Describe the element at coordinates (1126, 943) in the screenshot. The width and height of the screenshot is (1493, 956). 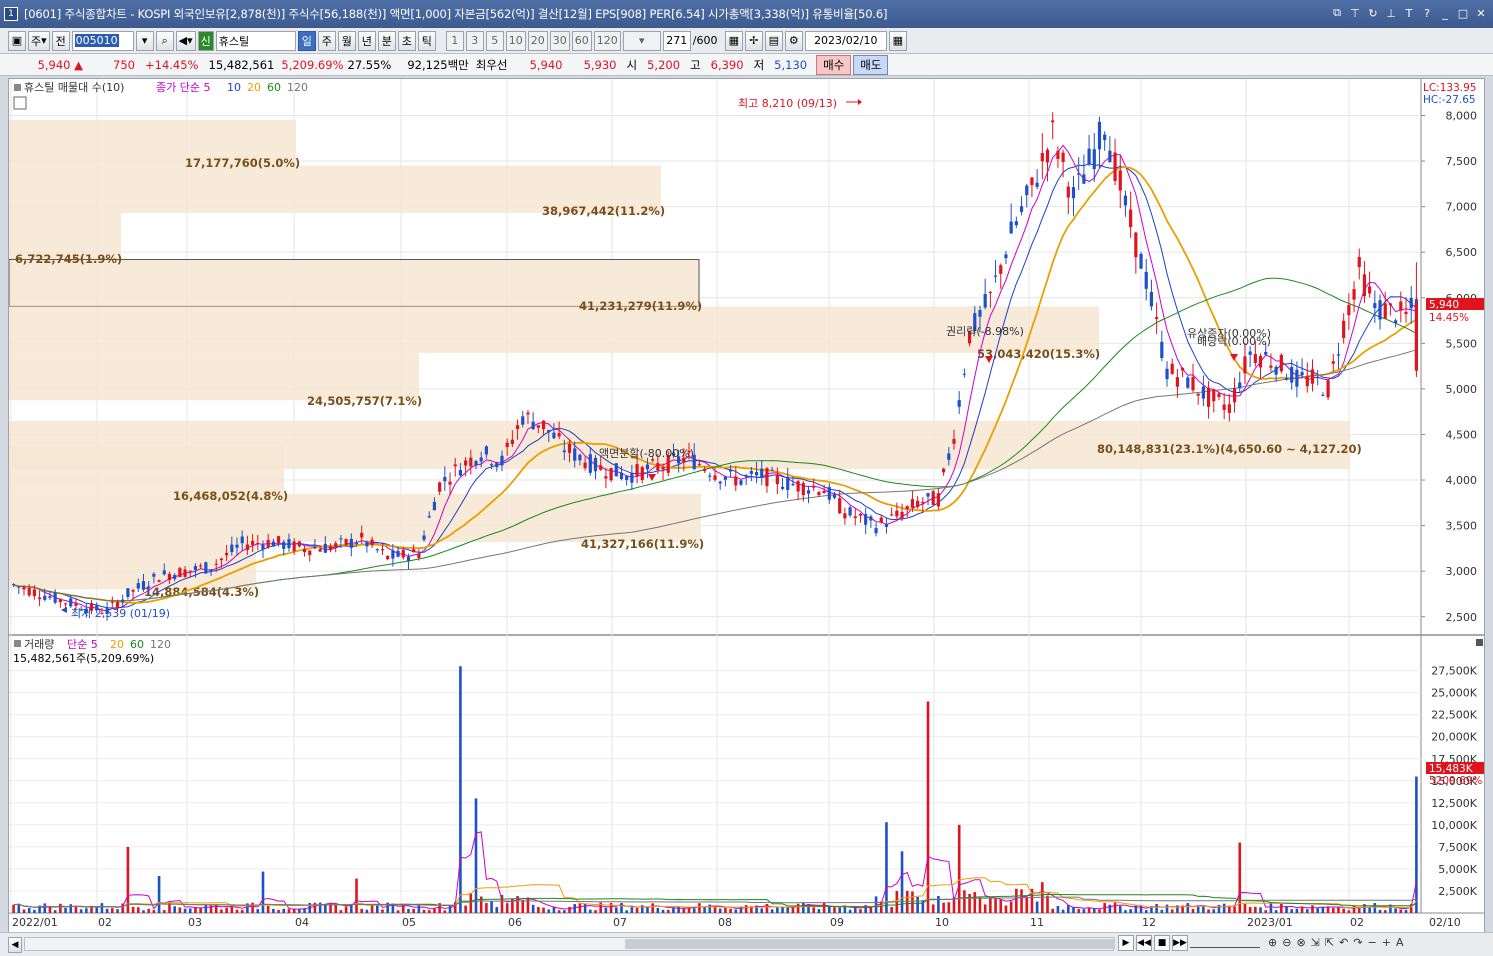
I see `scroll-right-icon: ▶` at that location.